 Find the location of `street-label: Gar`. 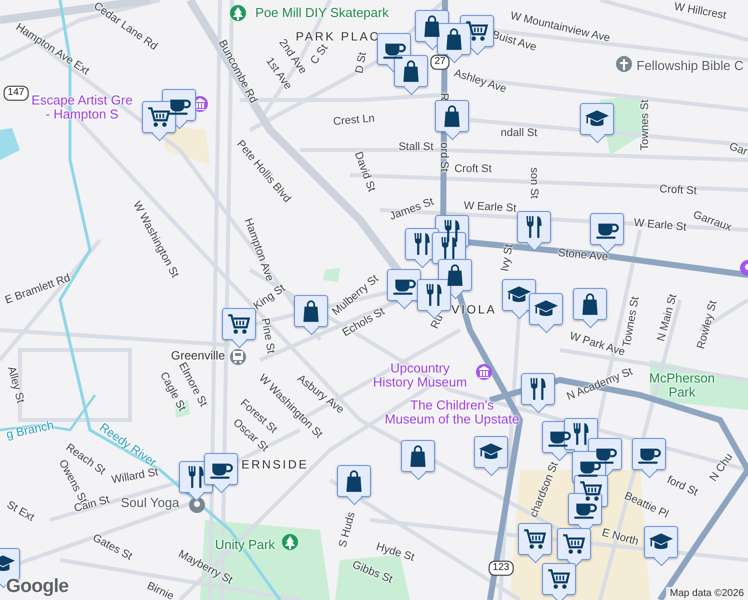

street-label: Gar is located at coordinates (737, 150).